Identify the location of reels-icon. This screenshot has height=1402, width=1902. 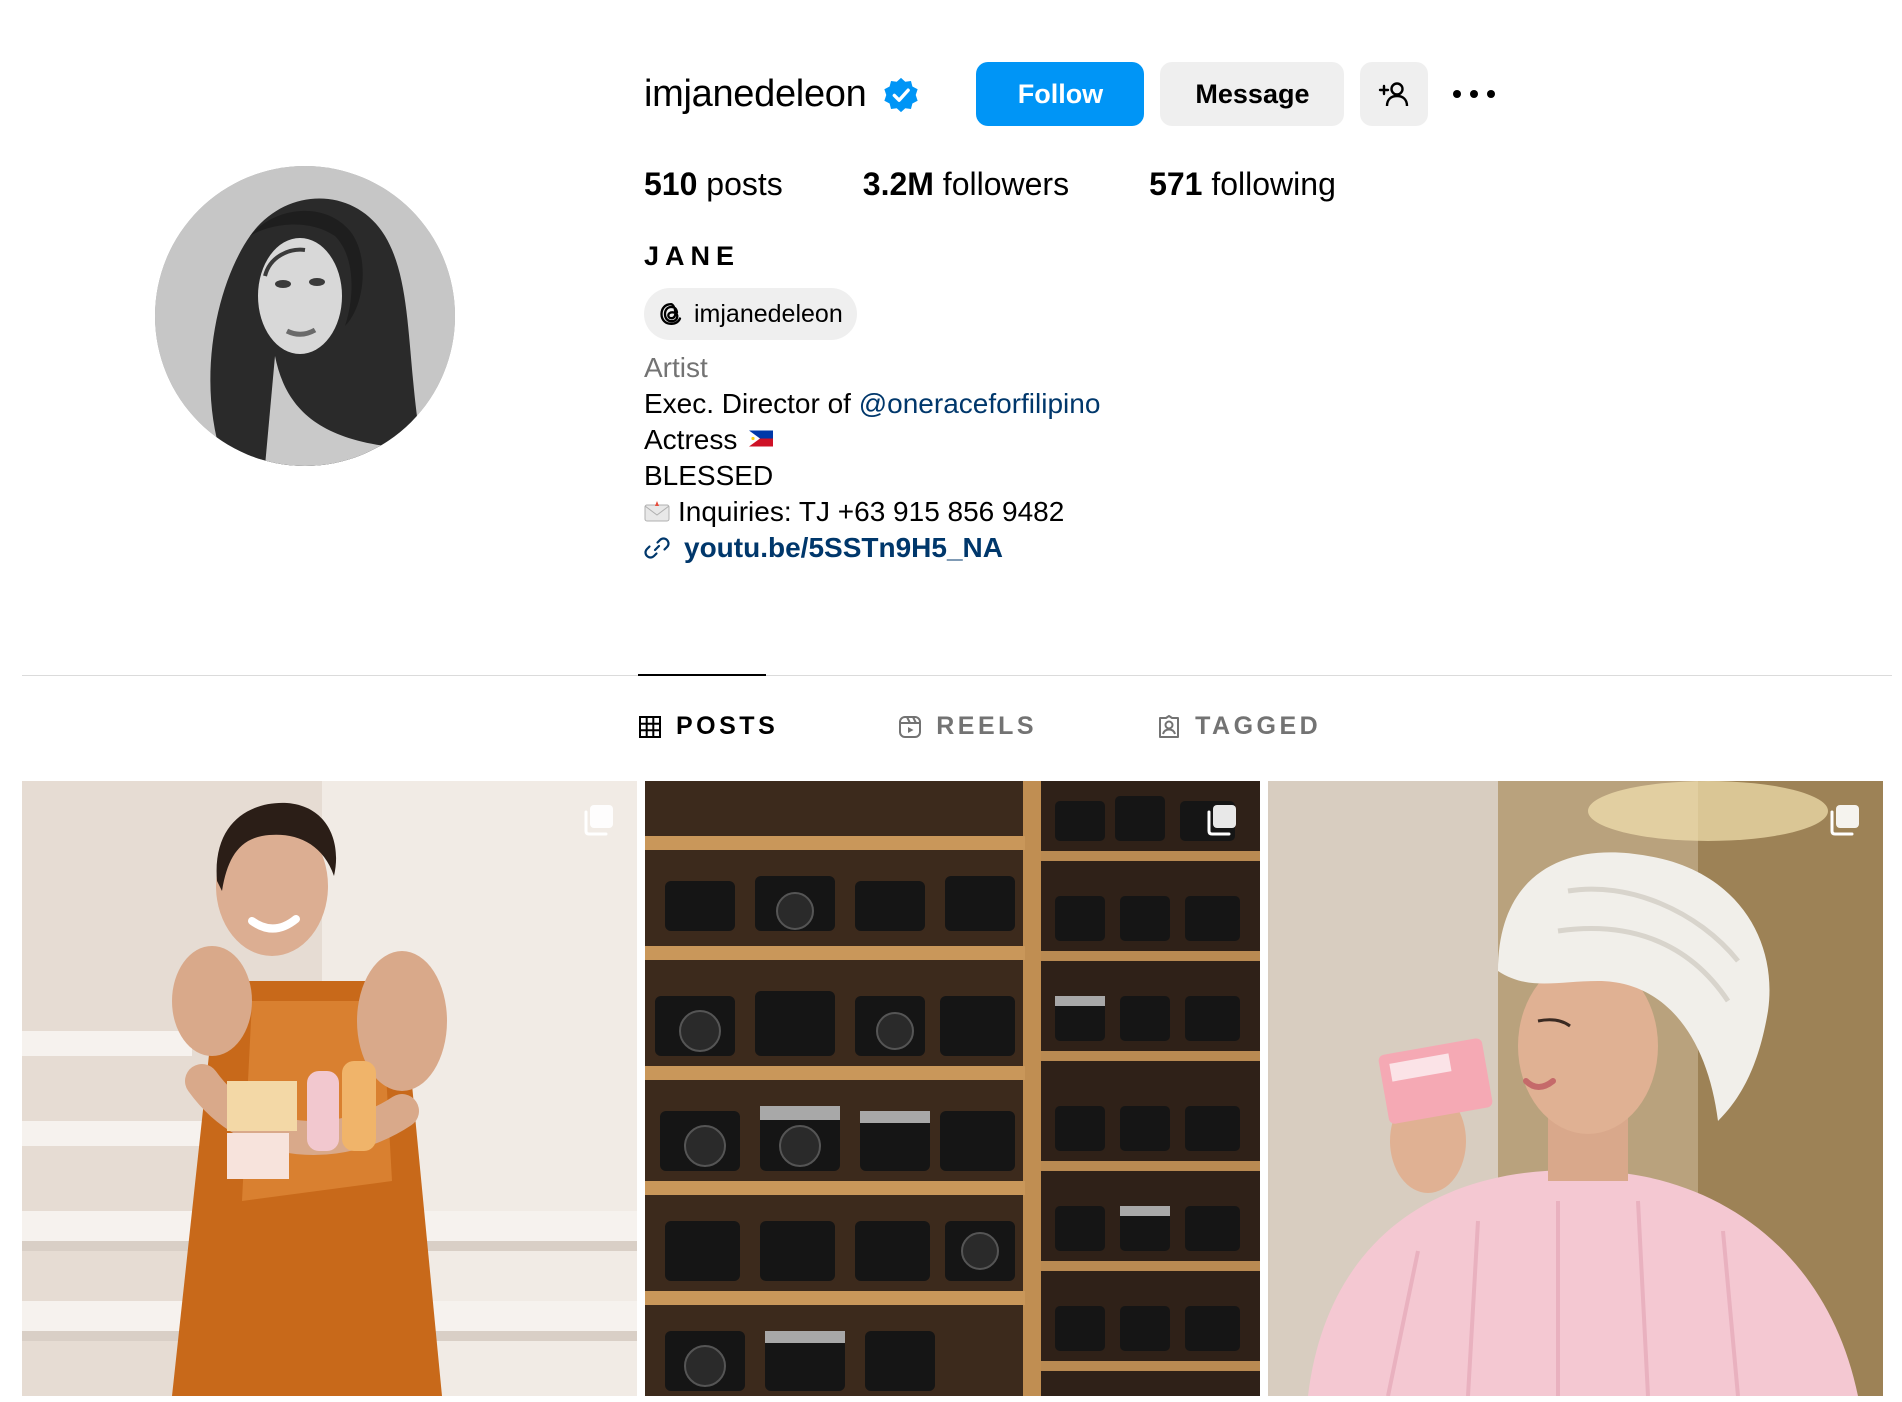
(910, 726).